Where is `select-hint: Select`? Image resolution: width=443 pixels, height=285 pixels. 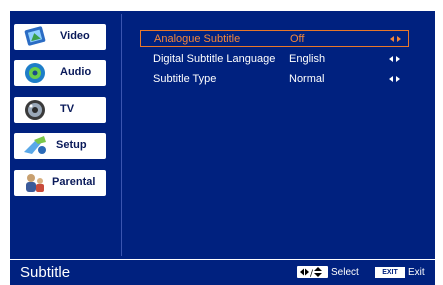 select-hint: Select is located at coordinates (345, 272).